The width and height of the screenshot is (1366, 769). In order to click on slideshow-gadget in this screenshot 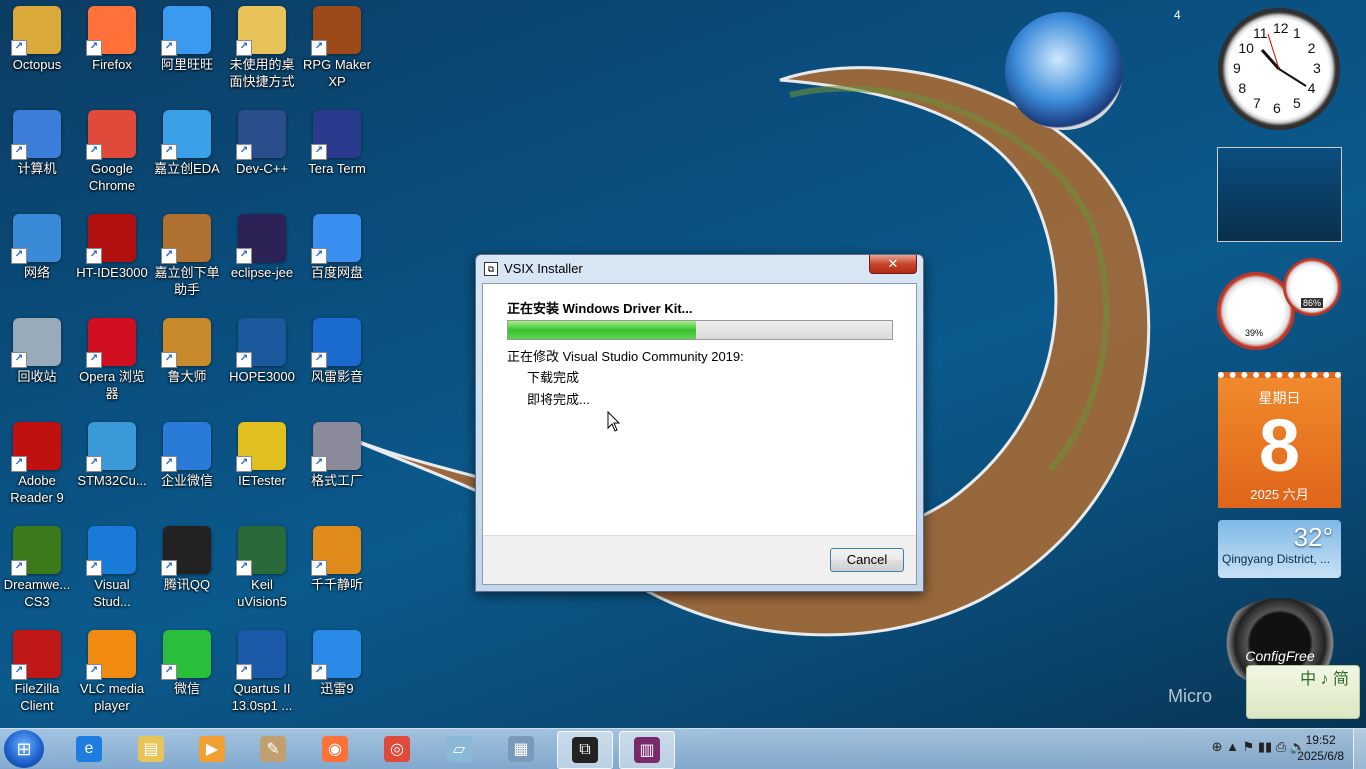, I will do `click(1279, 194)`.